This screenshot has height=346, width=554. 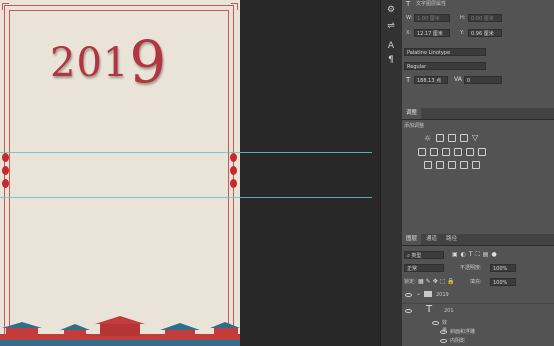 I want to click on black-white-icon, so click(x=446, y=152).